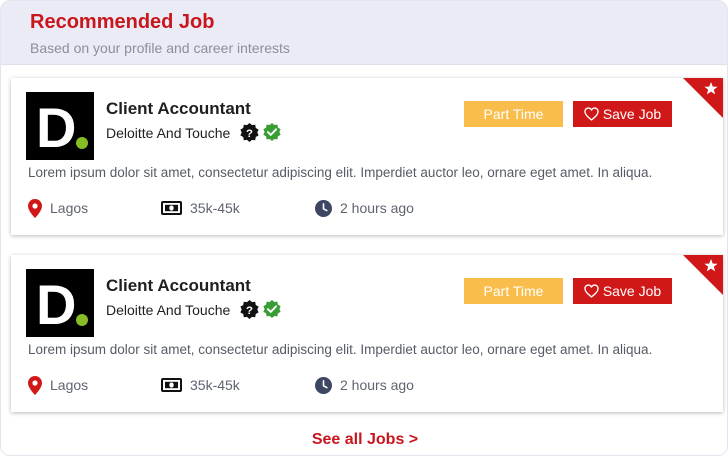  What do you see at coordinates (122, 22) in the screenshot?
I see `section-title: Recommended Job` at bounding box center [122, 22].